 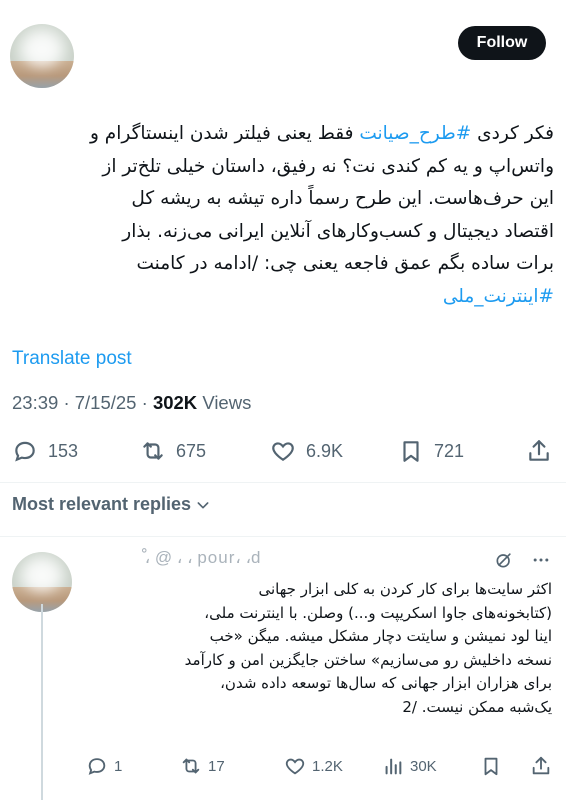 I want to click on post-meta: 23:39 · 7/15/25 · 302K Views, so click(x=132, y=402).